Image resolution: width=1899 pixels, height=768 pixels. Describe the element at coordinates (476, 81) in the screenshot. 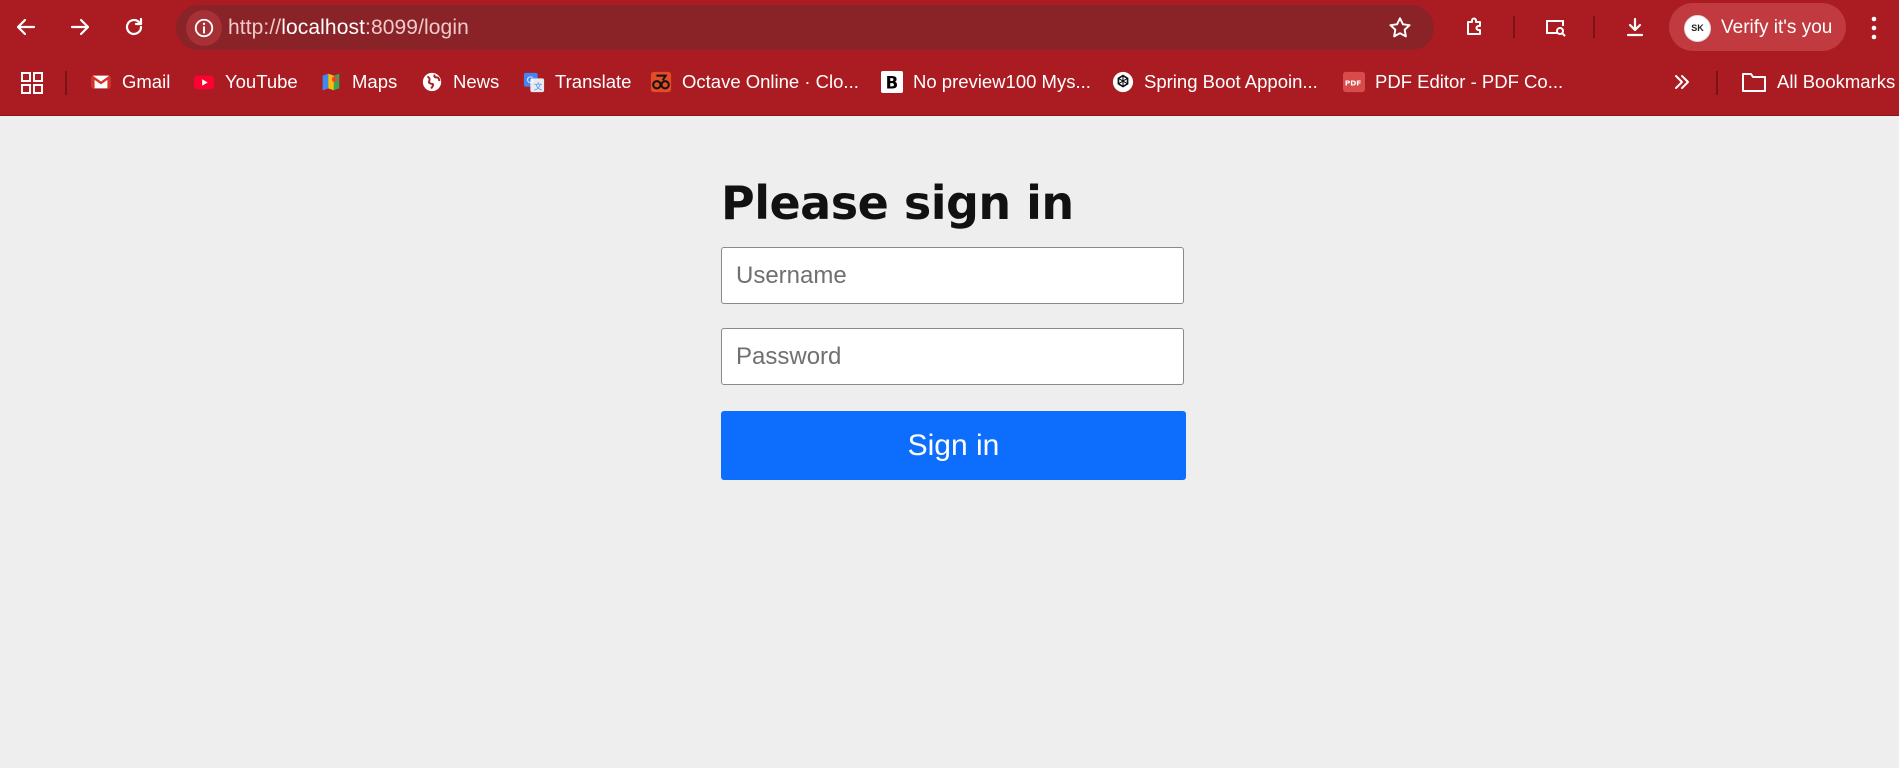

I see `bookmark-label: News` at that location.